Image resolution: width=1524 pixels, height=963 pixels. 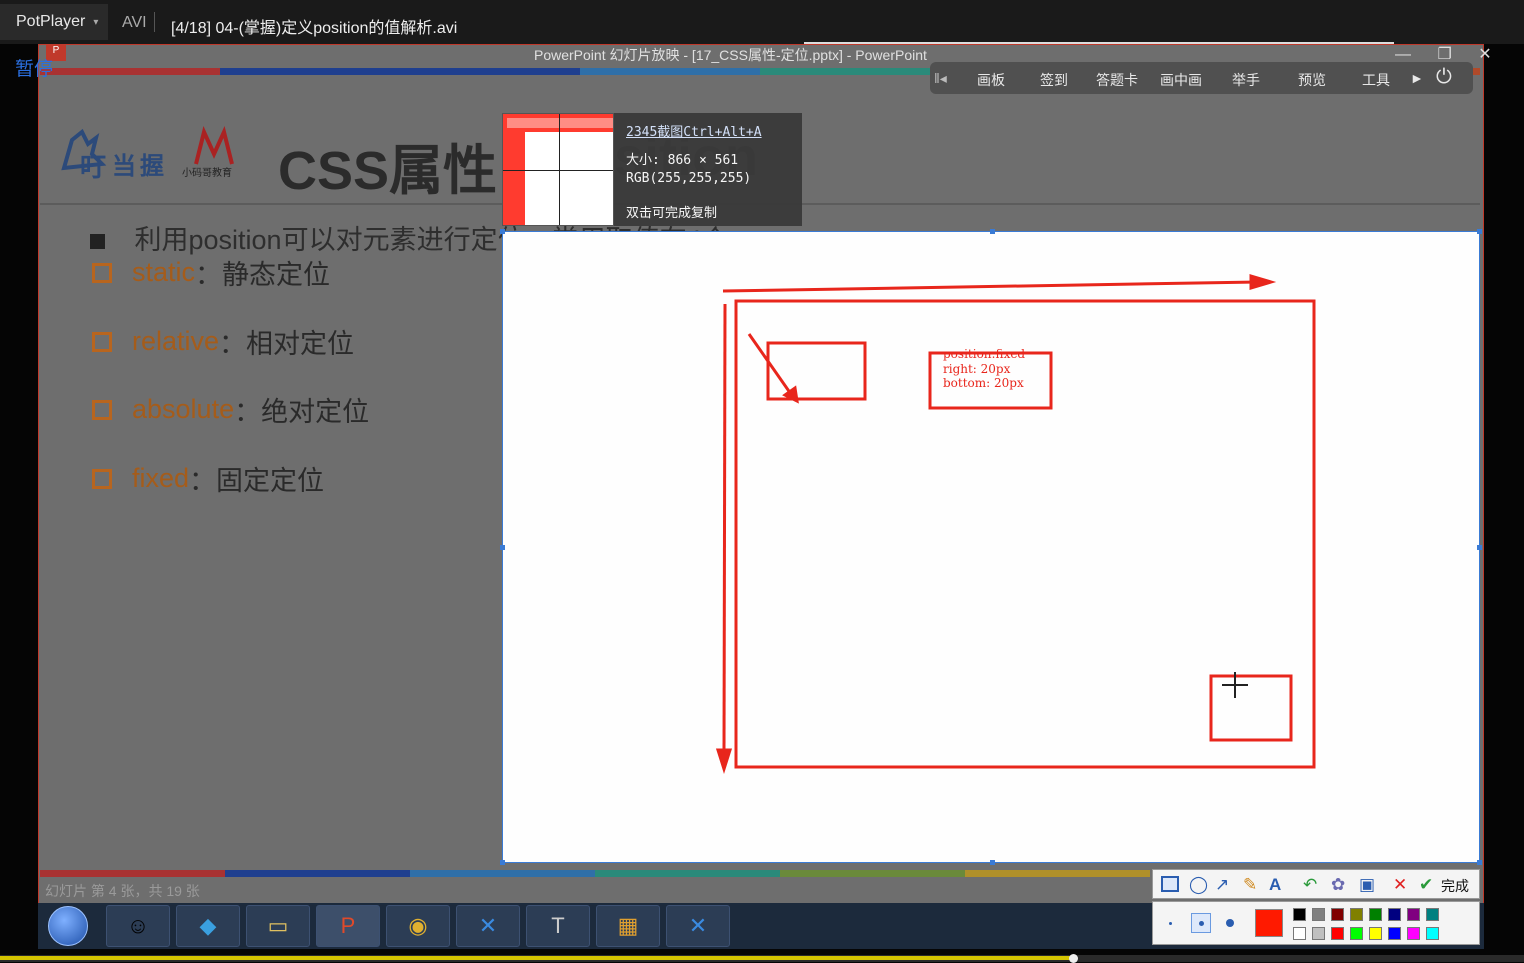 What do you see at coordinates (418, 926) in the screenshot?
I see `chrome-icon: ◉` at bounding box center [418, 926].